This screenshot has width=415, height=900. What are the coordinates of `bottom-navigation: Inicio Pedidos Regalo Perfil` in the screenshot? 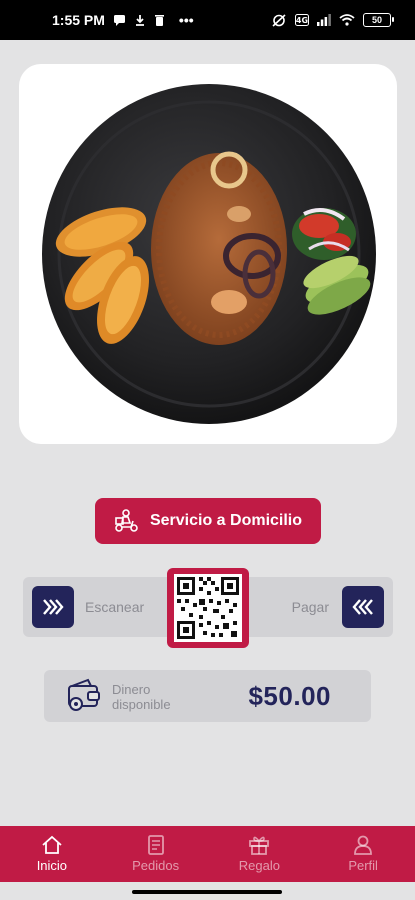 It's located at (207, 854).